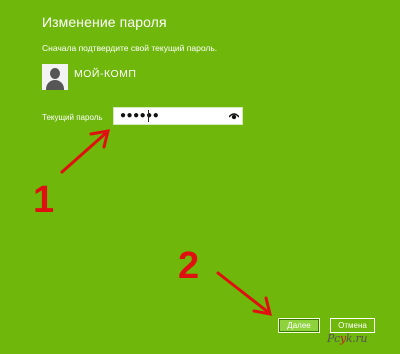 The width and height of the screenshot is (400, 354). I want to click on arrow-1-icon, so click(85, 151).